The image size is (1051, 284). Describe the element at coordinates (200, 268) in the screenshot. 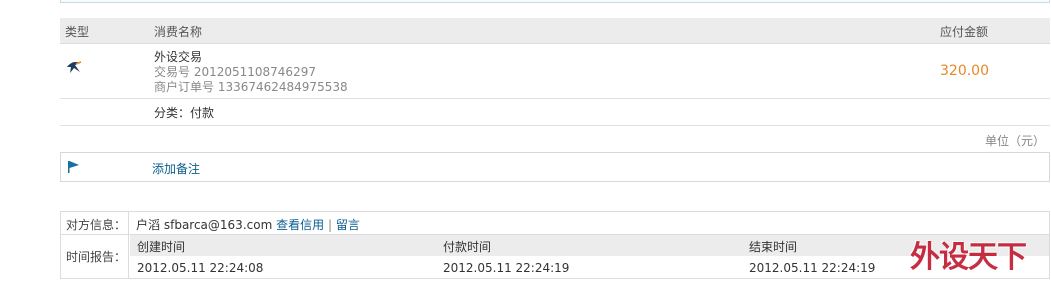

I see `created-time-value: 2012.05.11 22:24:08` at that location.